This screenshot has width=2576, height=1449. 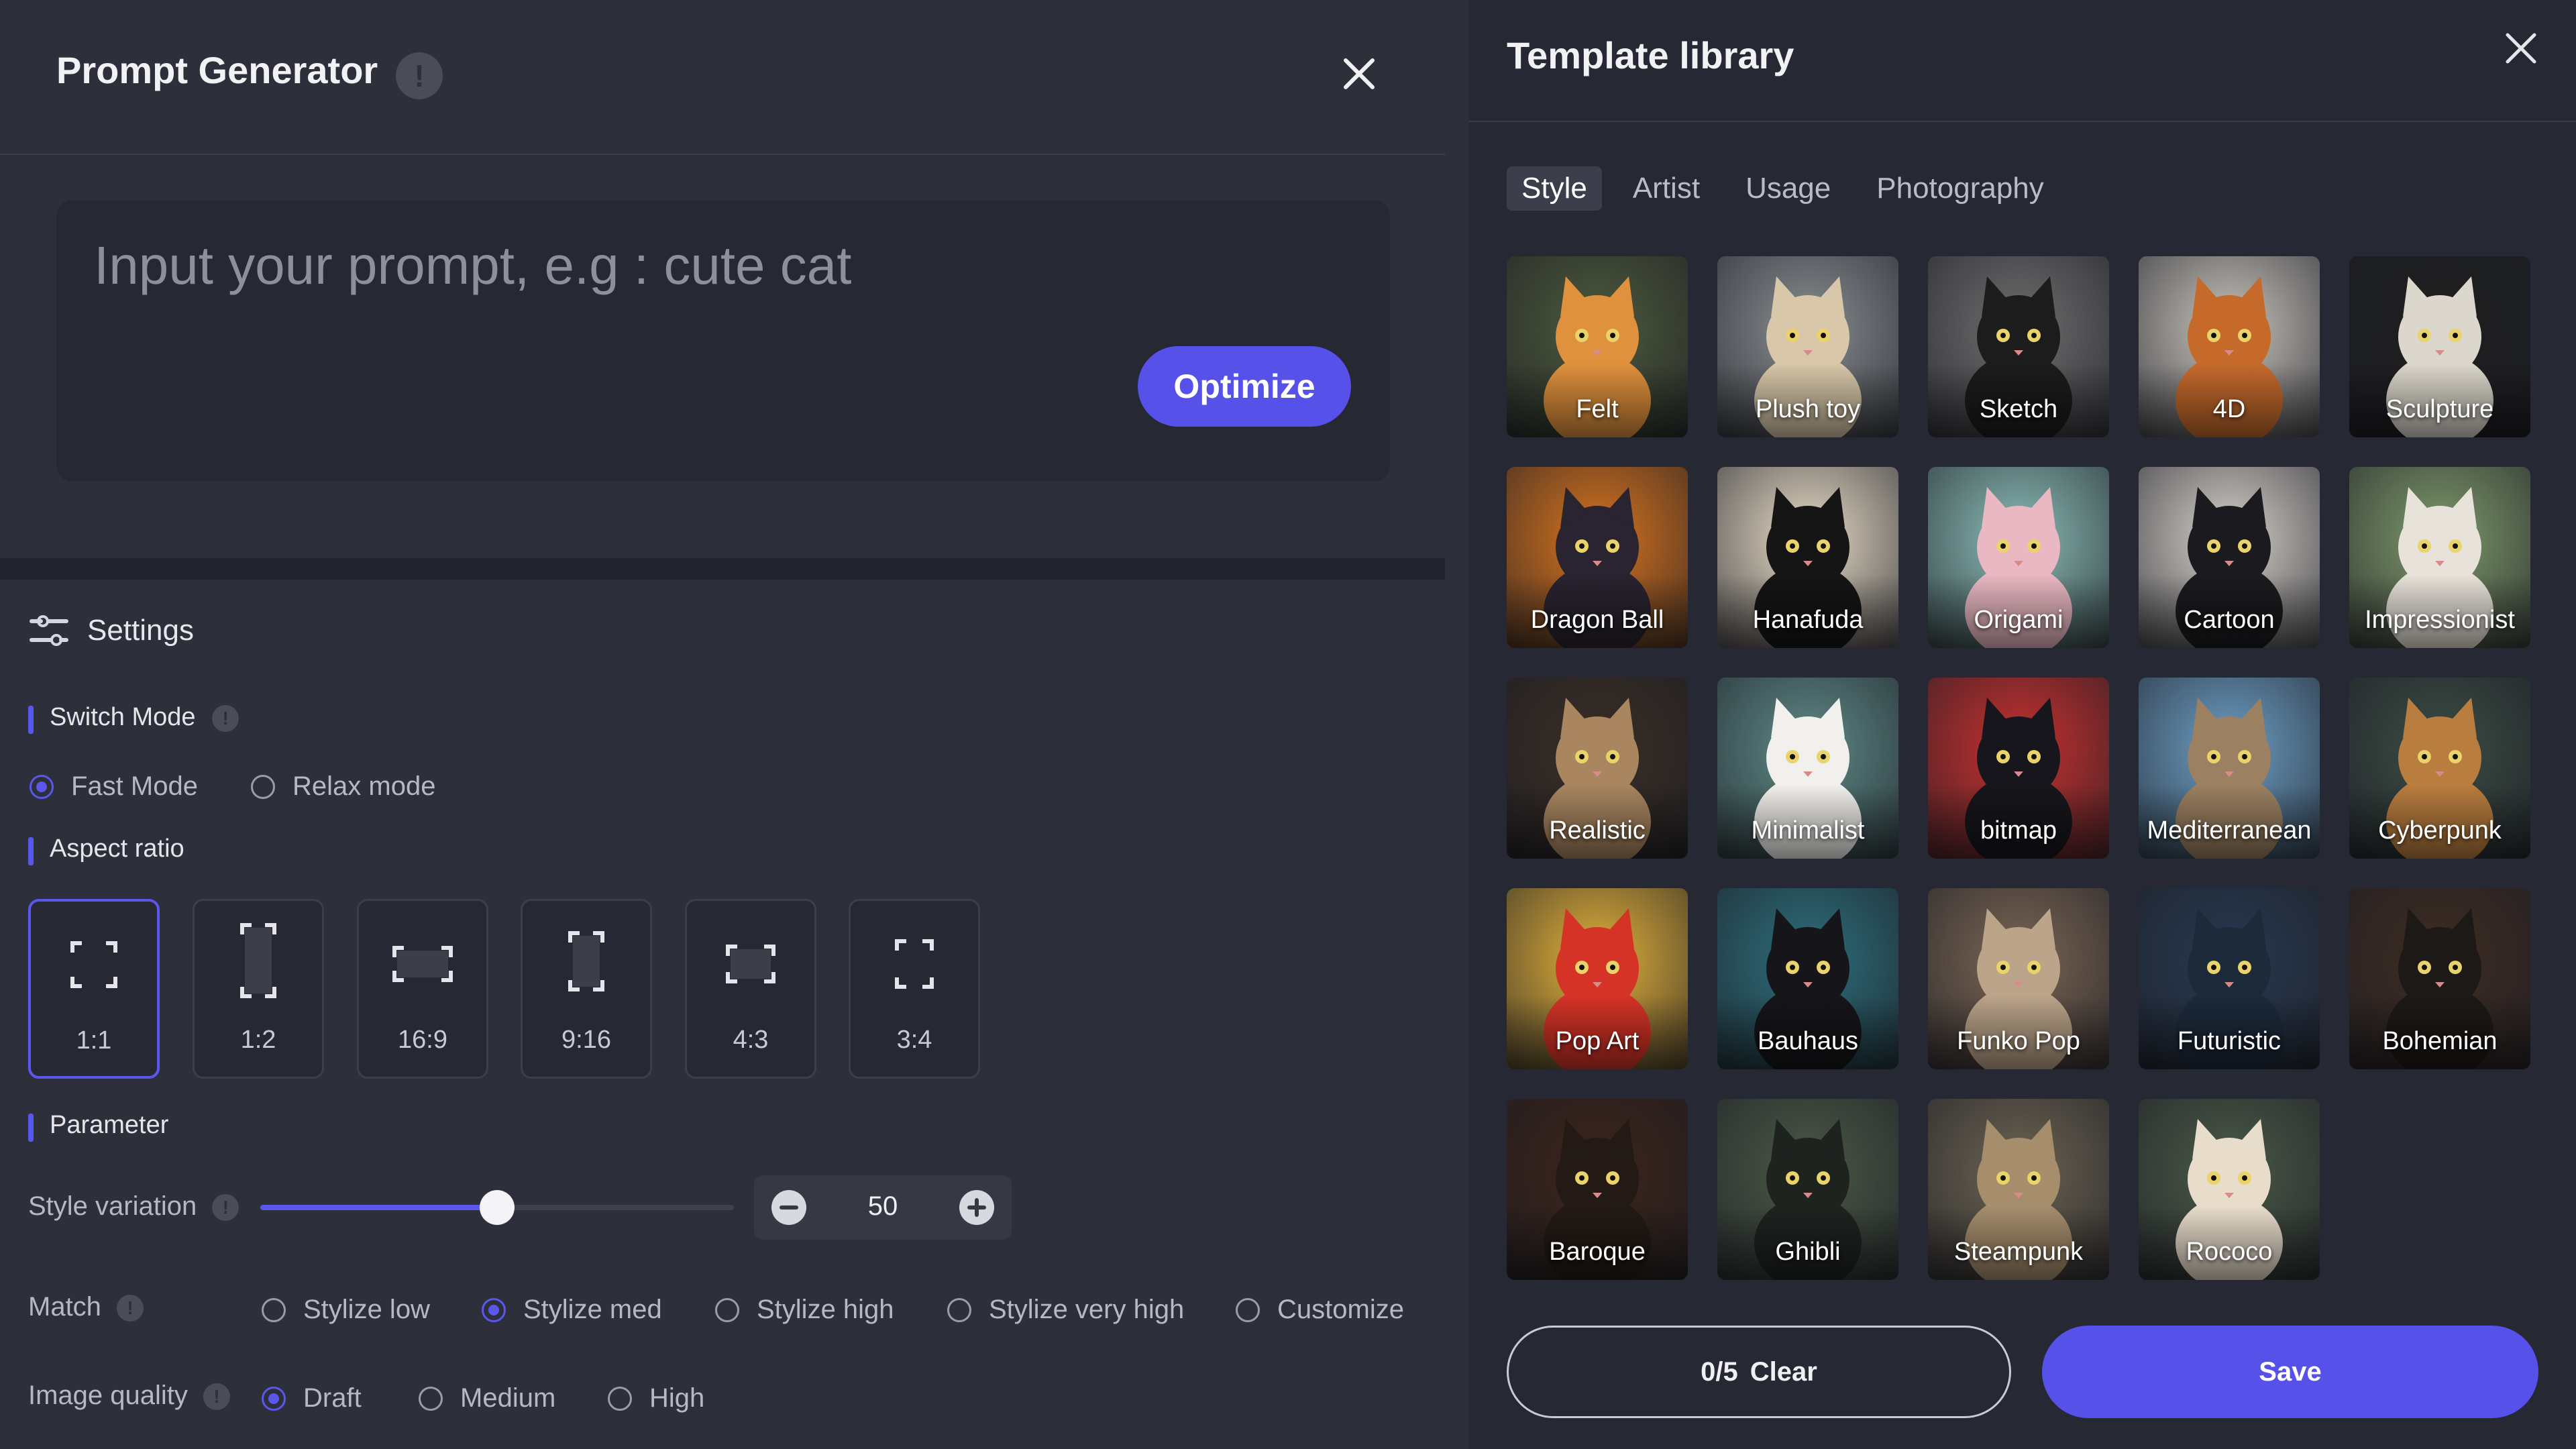 I want to click on aspect-9-16-button: 9:16, so click(x=586, y=989).